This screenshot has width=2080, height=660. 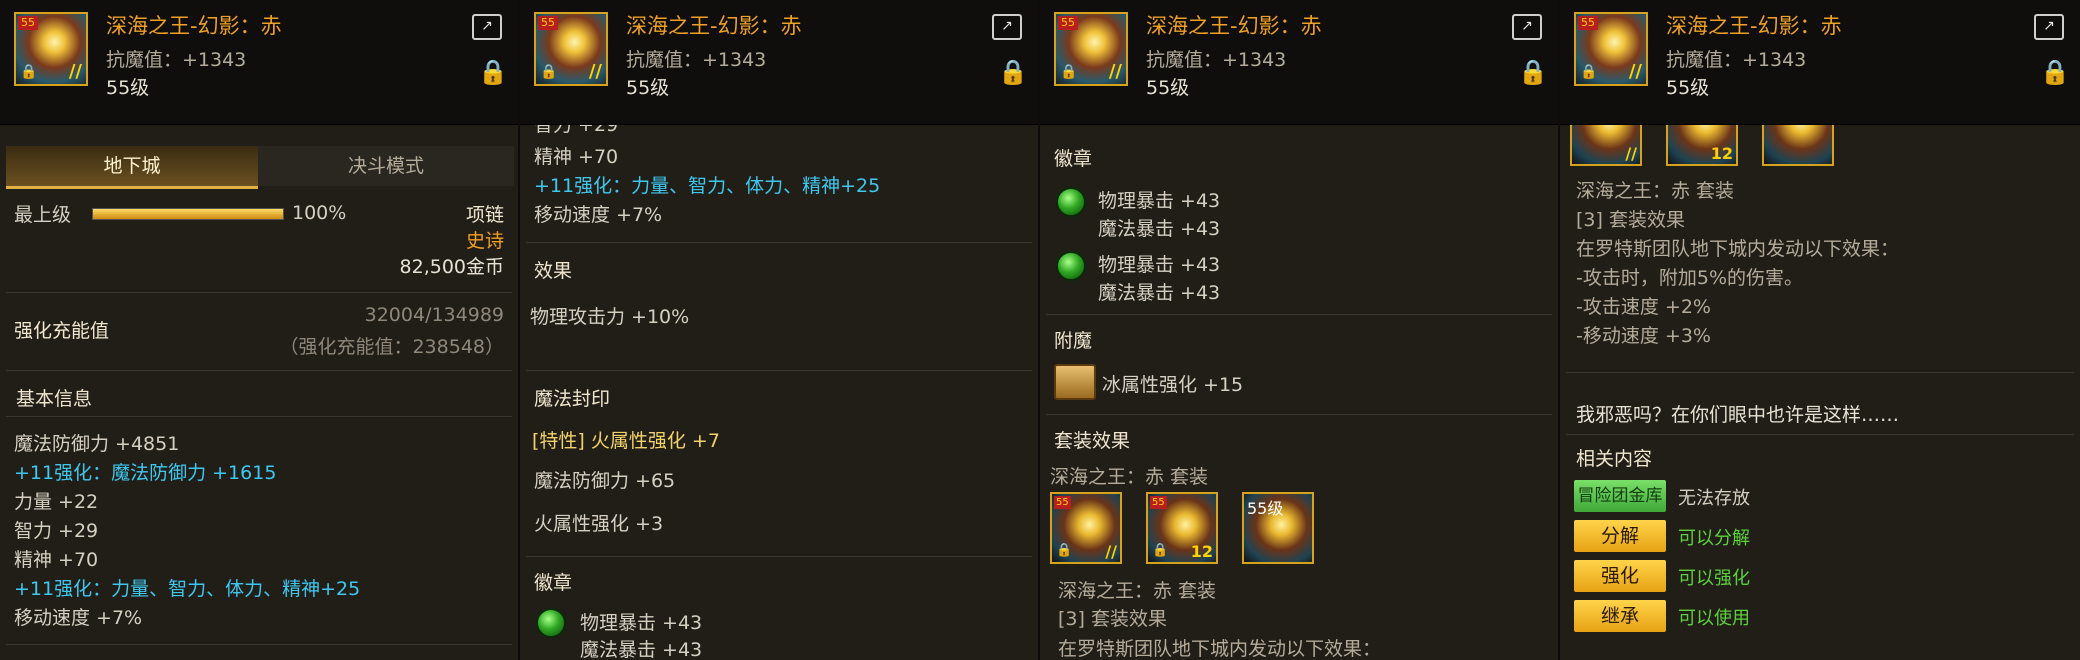 I want to click on mode-tabs: 地下城 决斗模式, so click(x=260, y=167).